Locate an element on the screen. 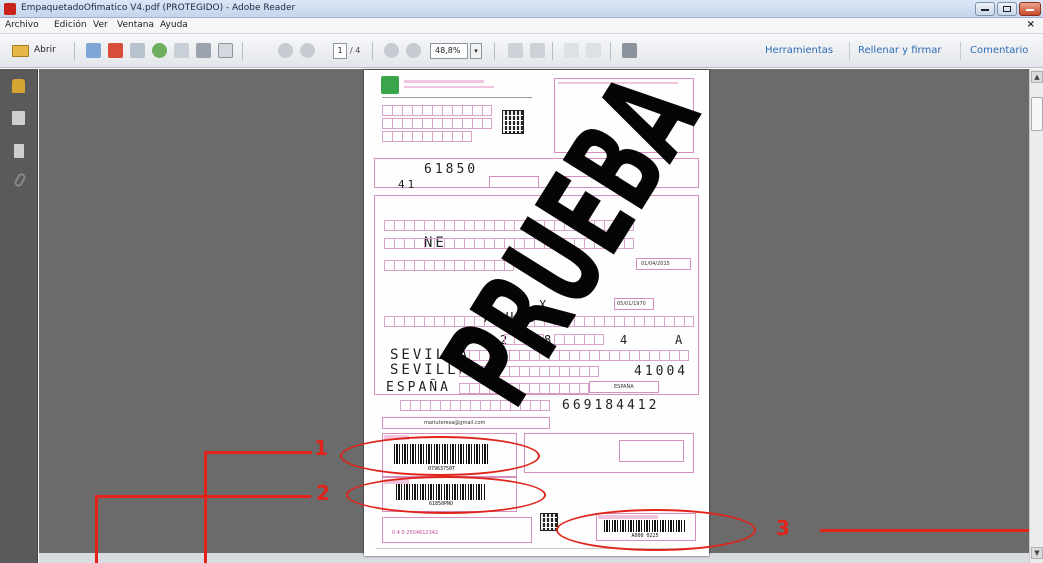 The width and height of the screenshot is (1043, 563). maximize-icon is located at coordinates (1007, 9).